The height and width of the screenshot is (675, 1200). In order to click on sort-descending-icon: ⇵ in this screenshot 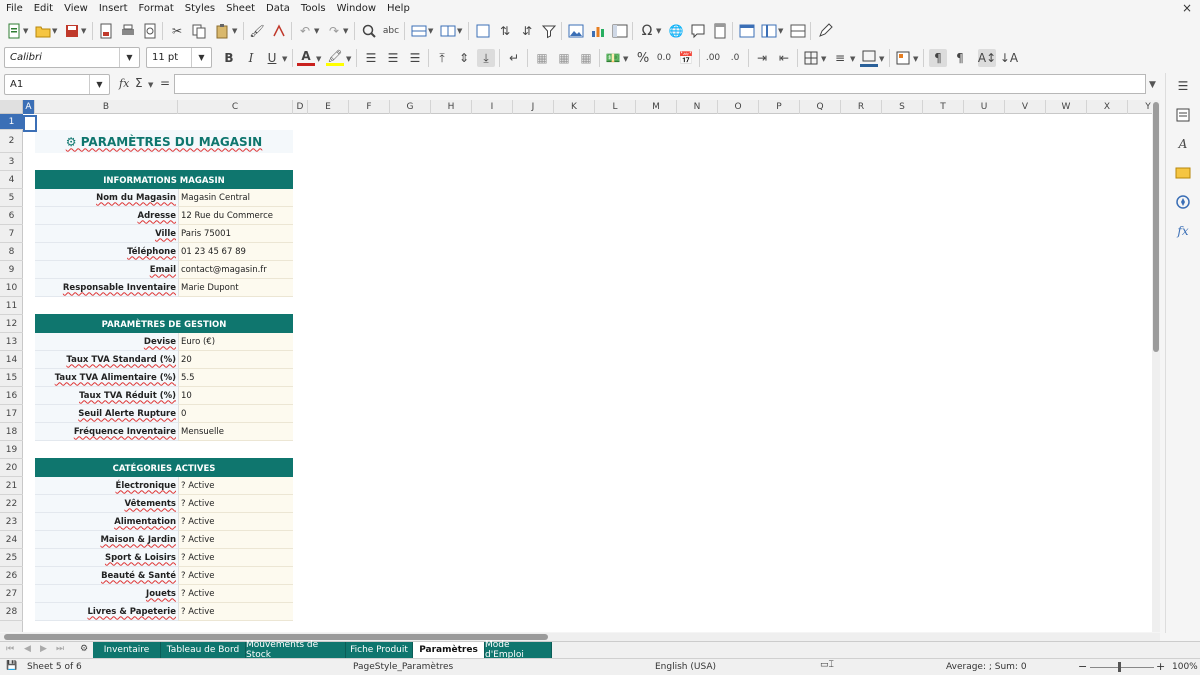, I will do `click(527, 31)`.